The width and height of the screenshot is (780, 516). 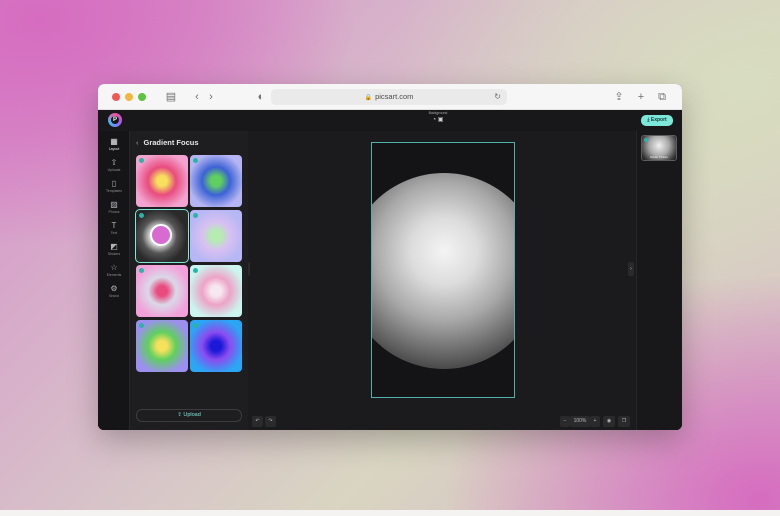 What do you see at coordinates (659, 148) in the screenshot?
I see `layer-thumbnail: Radio Picksu` at bounding box center [659, 148].